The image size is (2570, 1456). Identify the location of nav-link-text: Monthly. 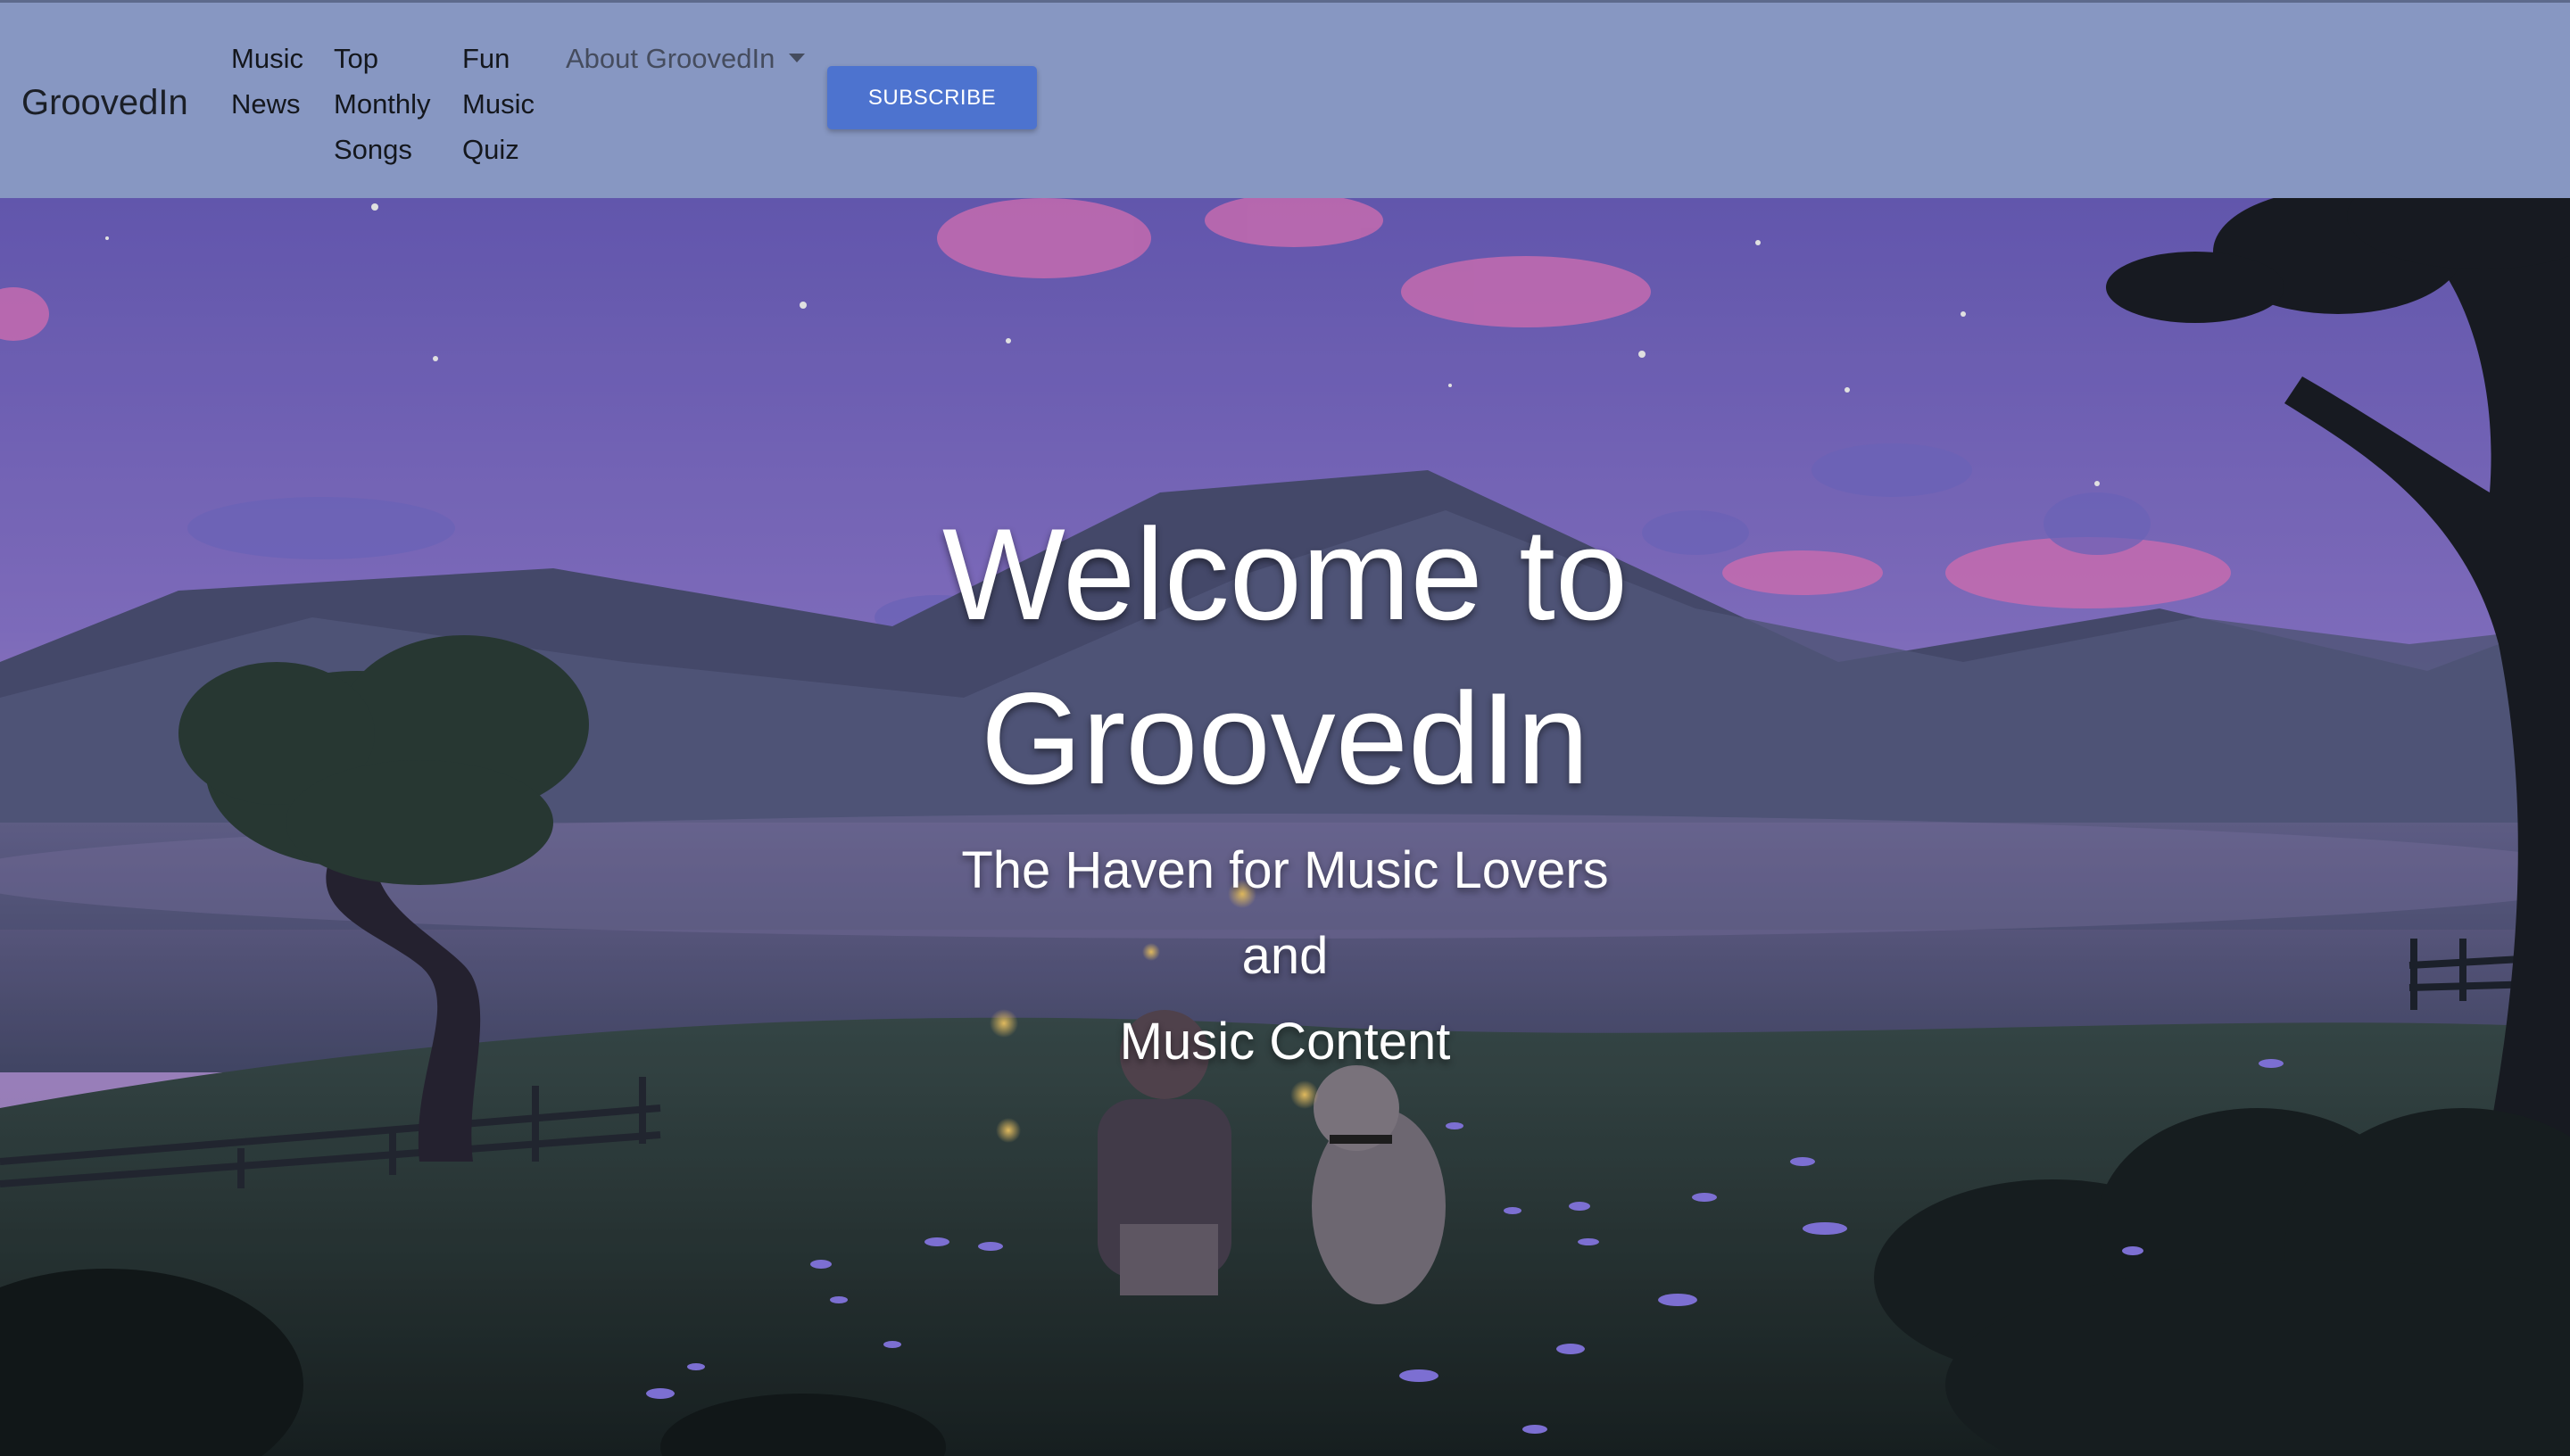
(383, 104).